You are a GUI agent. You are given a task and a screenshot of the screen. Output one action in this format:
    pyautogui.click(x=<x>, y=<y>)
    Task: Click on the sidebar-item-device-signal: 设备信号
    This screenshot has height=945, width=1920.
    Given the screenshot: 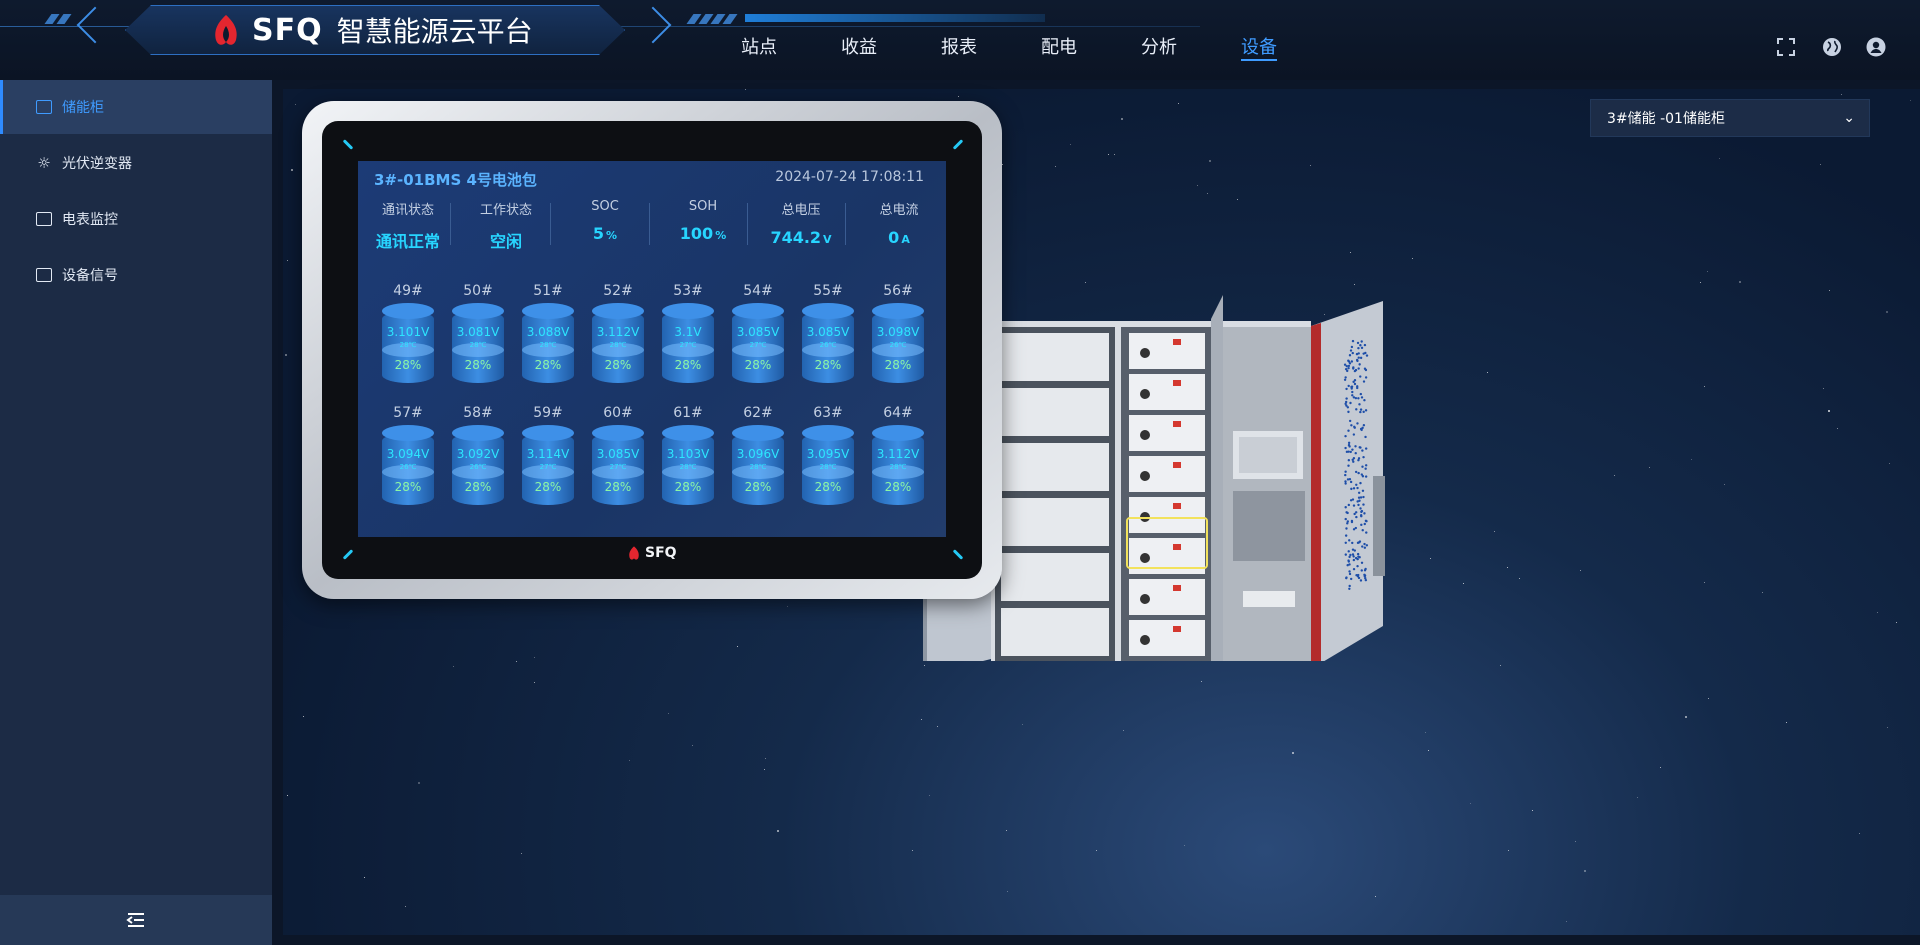 What is the action you would take?
    pyautogui.click(x=136, y=275)
    